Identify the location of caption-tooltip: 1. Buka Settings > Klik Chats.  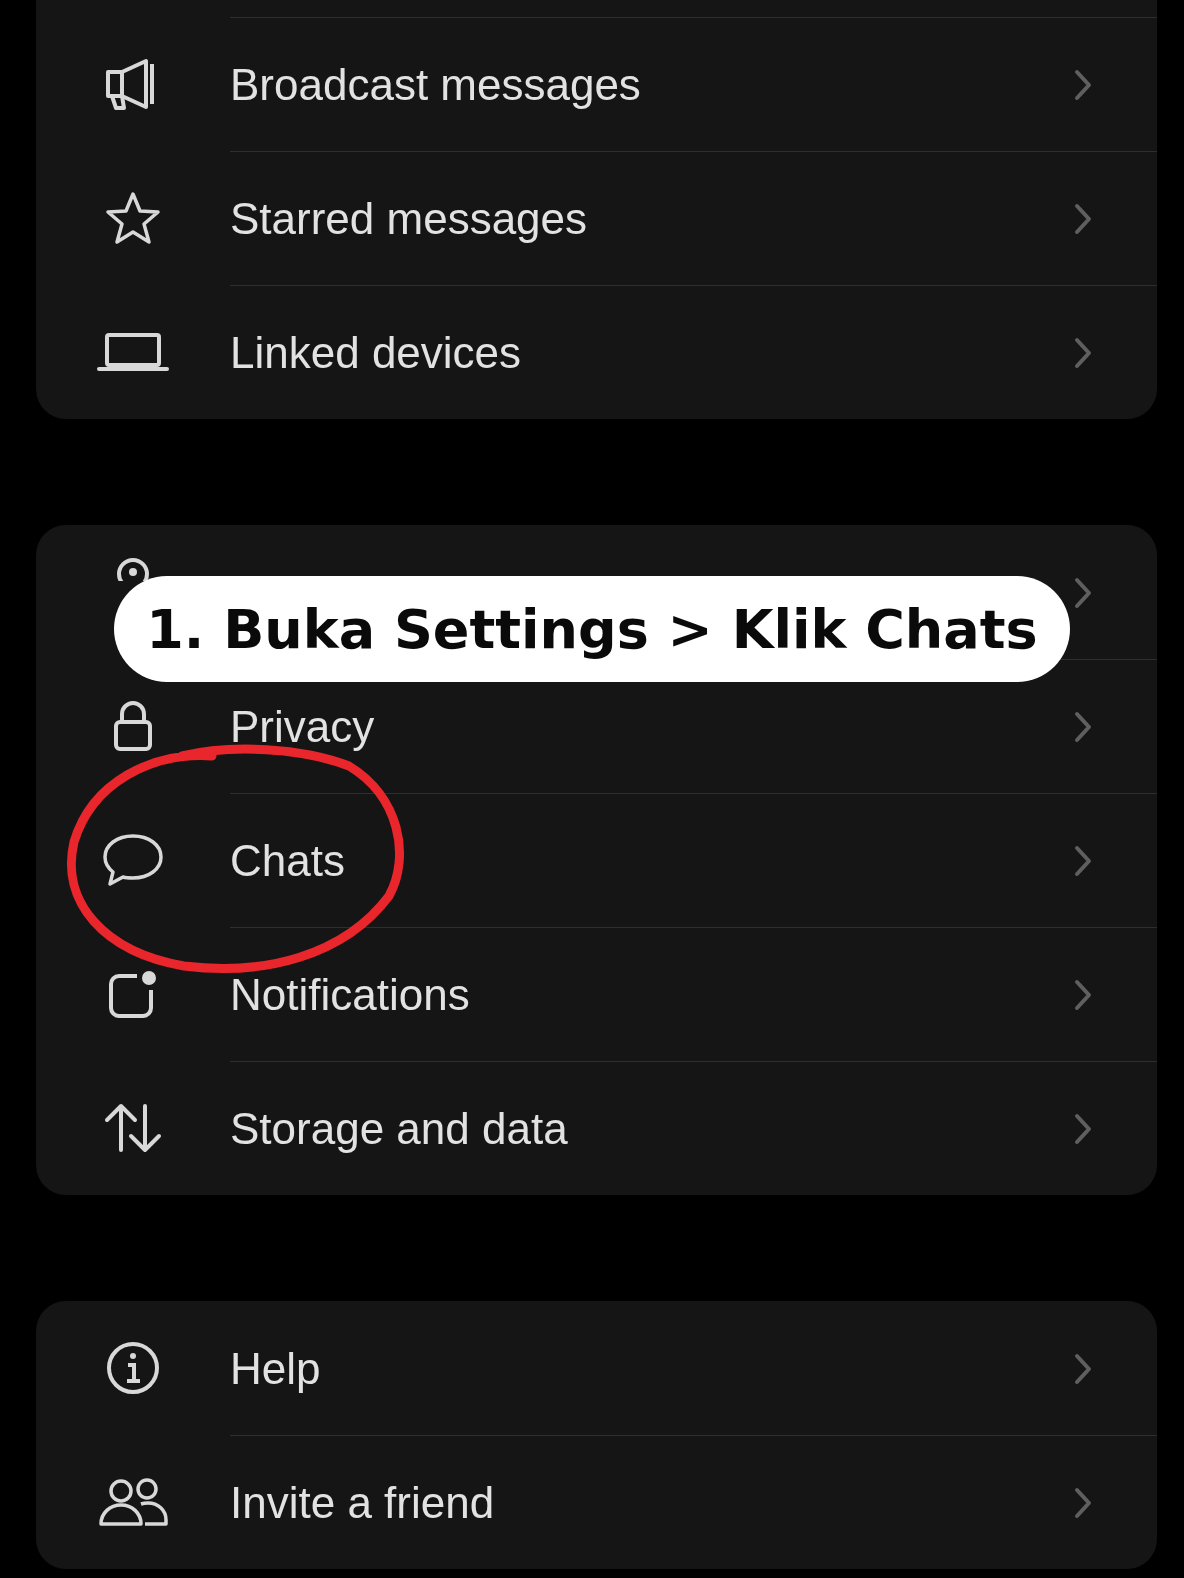
(592, 629).